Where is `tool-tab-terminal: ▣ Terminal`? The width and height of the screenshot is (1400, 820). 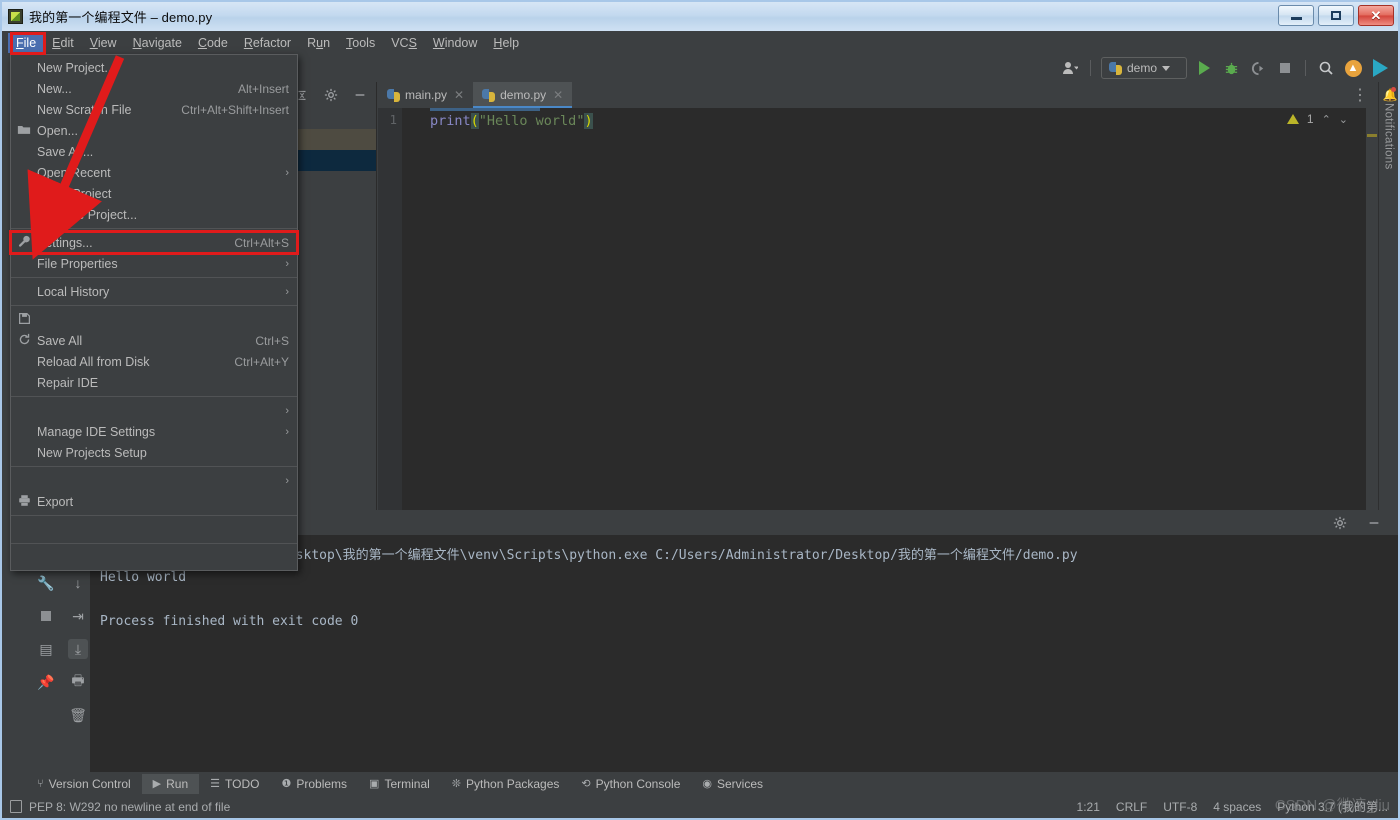 tool-tab-terminal: ▣ Terminal is located at coordinates (399, 784).